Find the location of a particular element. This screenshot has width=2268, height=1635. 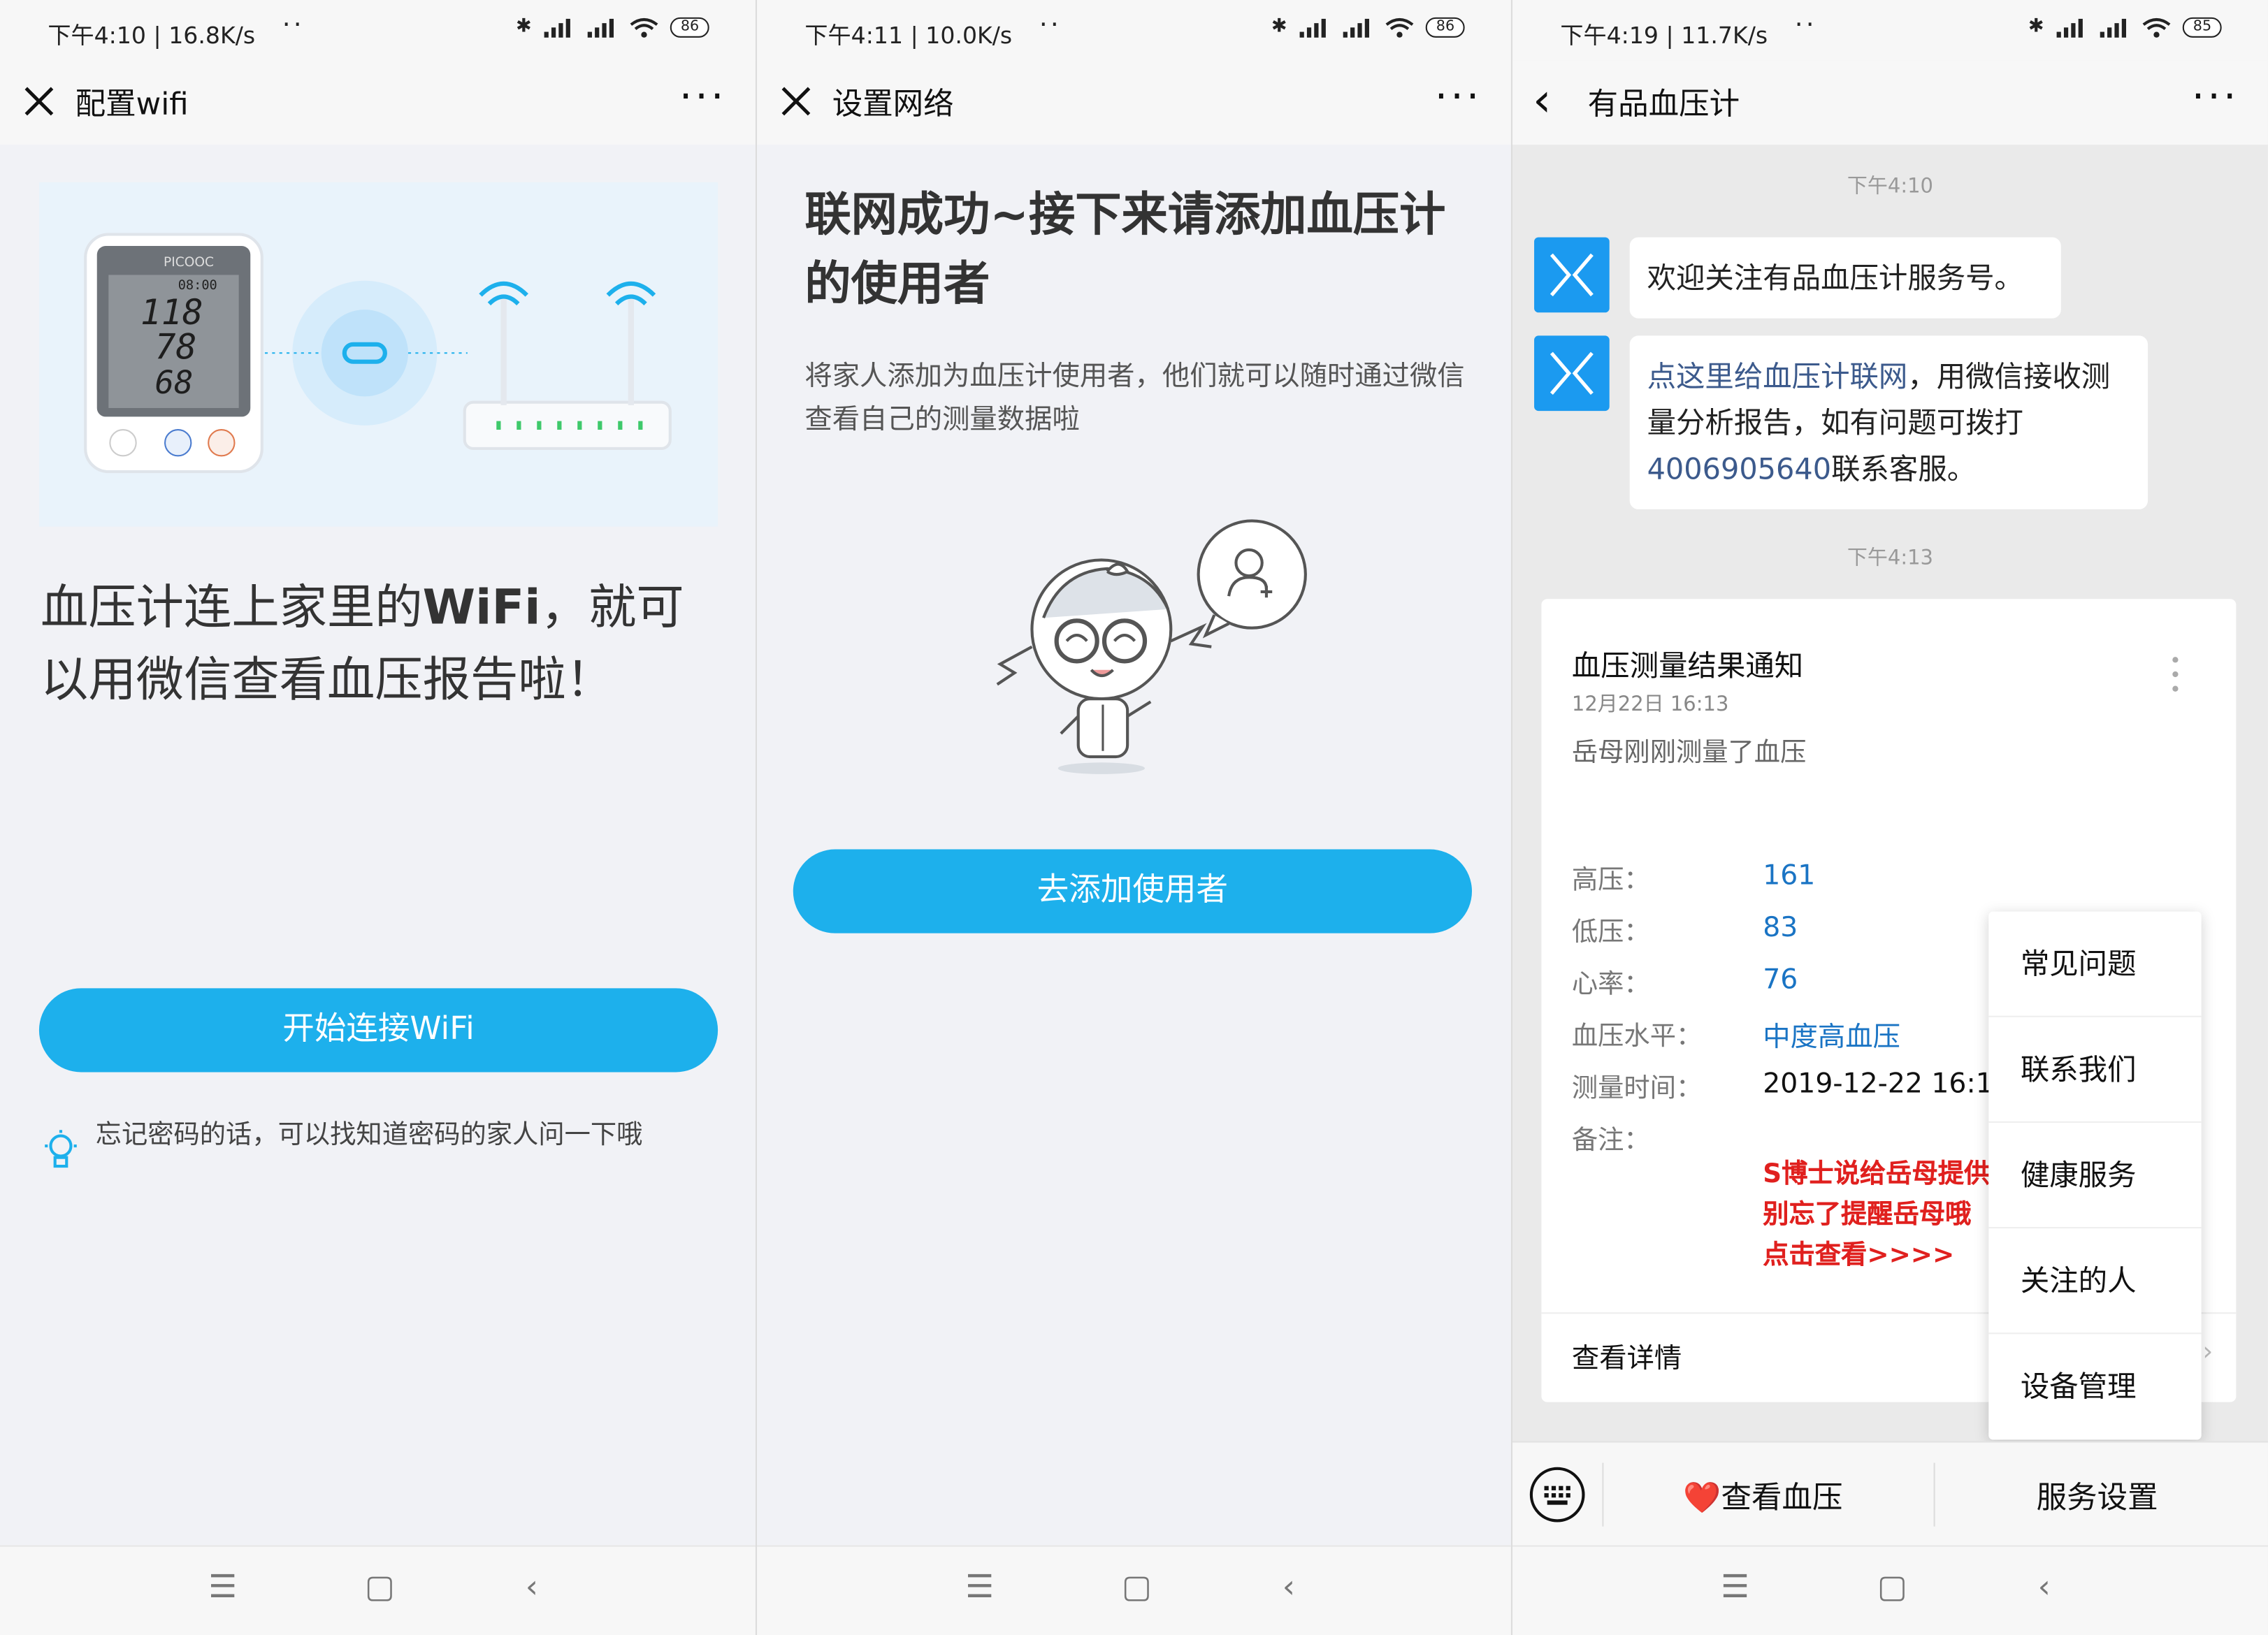

page-title: 配置wifi is located at coordinates (132, 104).